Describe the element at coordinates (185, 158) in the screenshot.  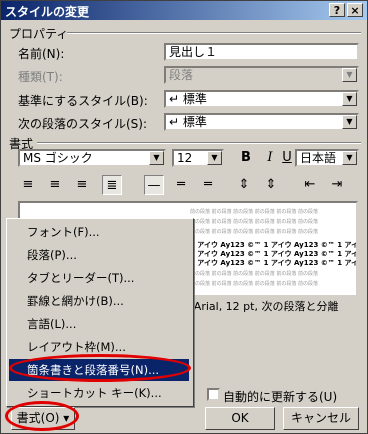
I see `size-value: 12` at that location.